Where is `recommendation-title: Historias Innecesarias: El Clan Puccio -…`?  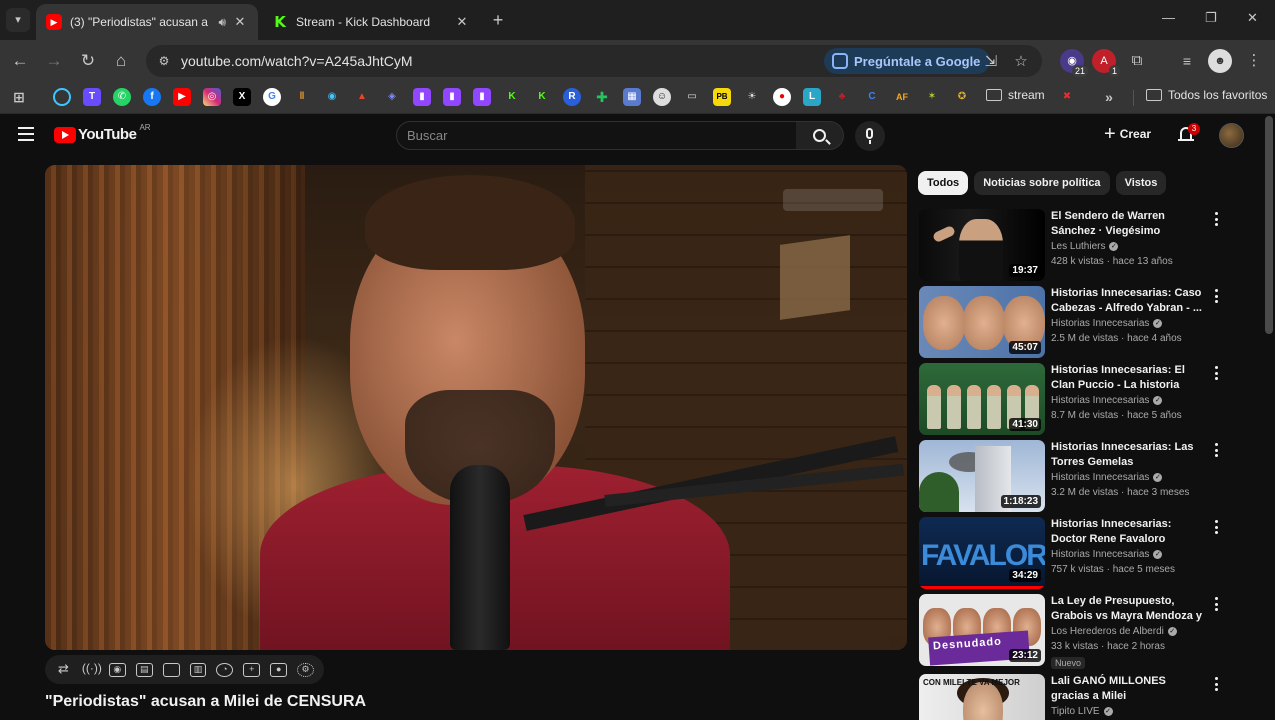 recommendation-title: Historias Innecesarias: El Clan Puccio -… is located at coordinates (1127, 378).